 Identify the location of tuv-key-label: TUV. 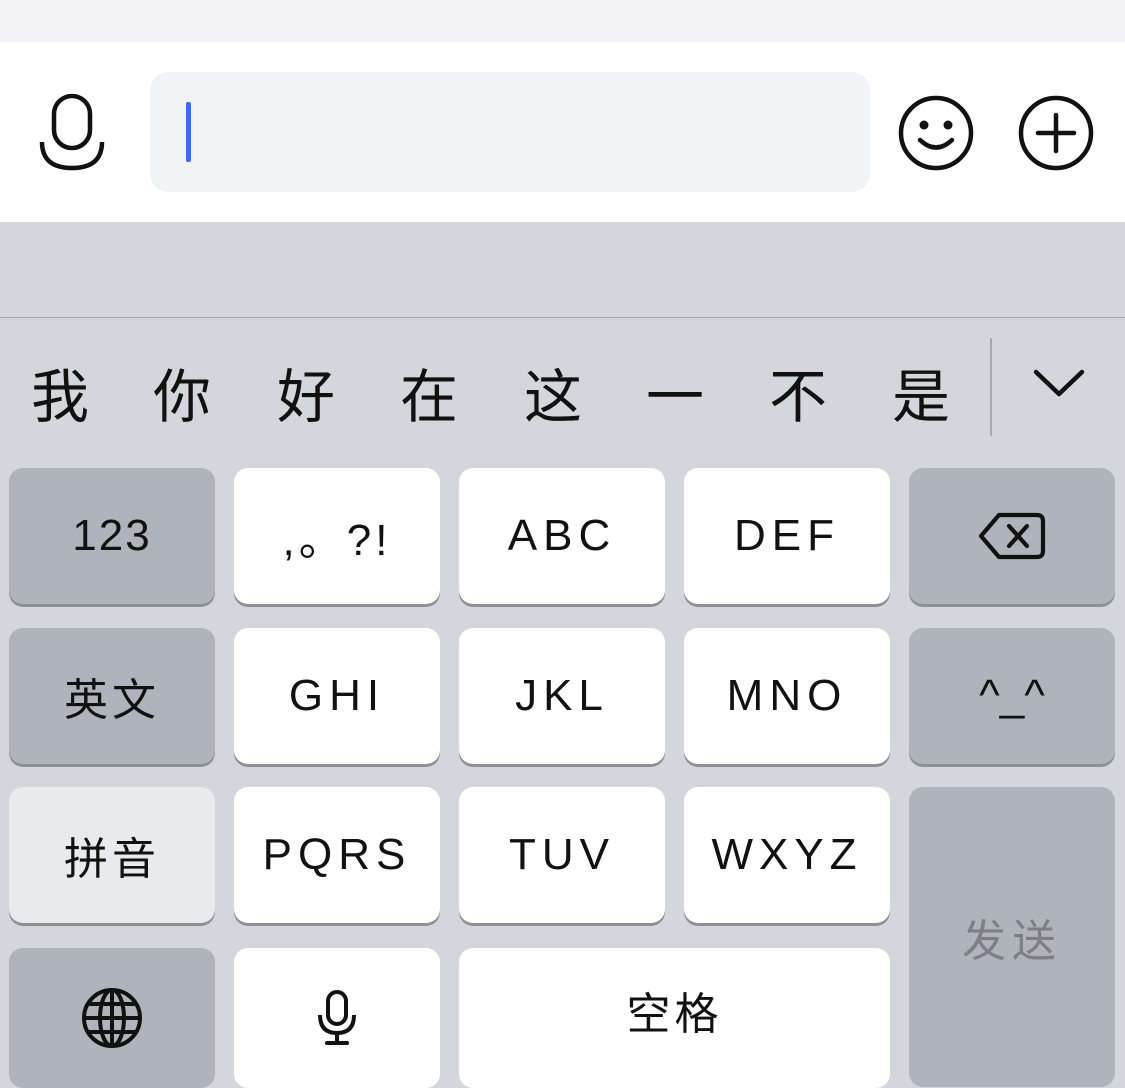
(562, 854).